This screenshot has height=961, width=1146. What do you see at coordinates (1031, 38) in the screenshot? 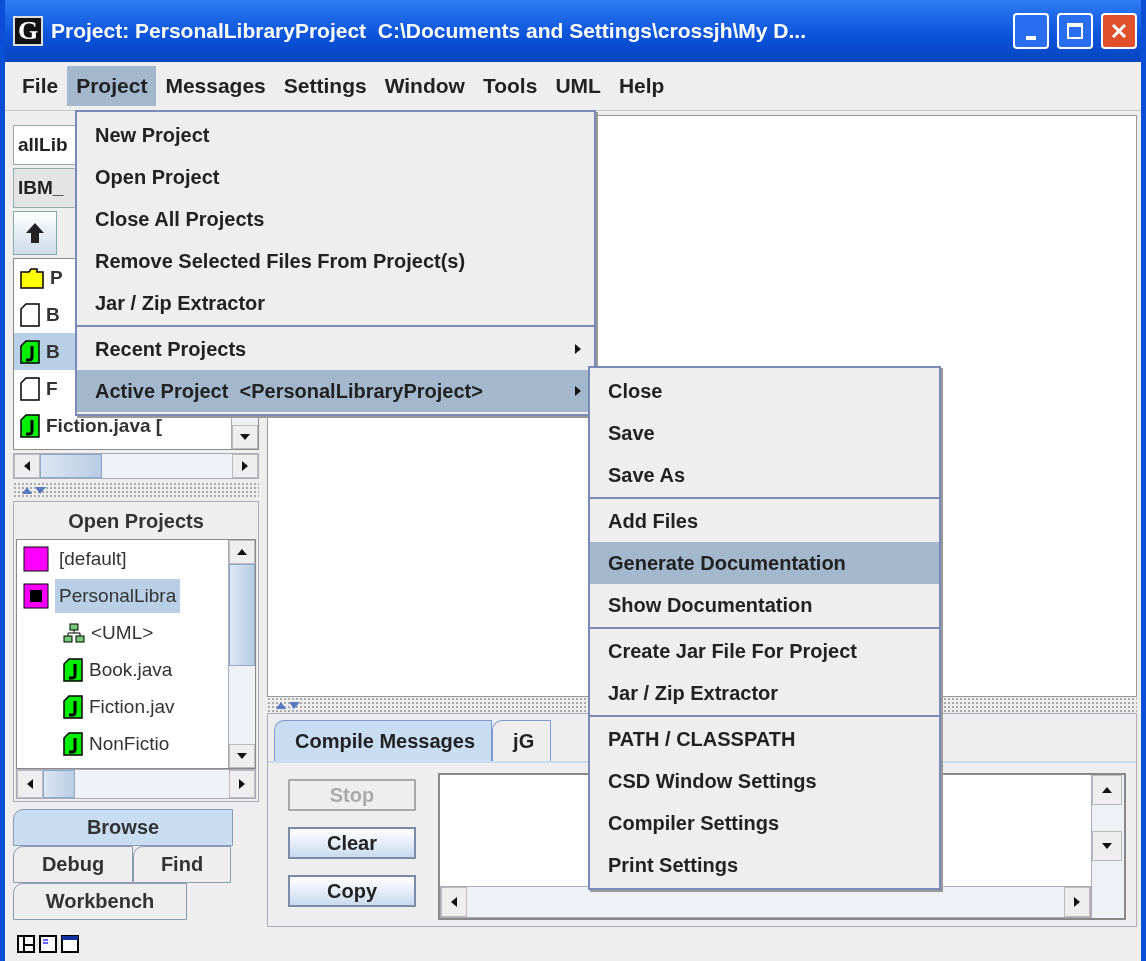
I see `minimize-icon` at bounding box center [1031, 38].